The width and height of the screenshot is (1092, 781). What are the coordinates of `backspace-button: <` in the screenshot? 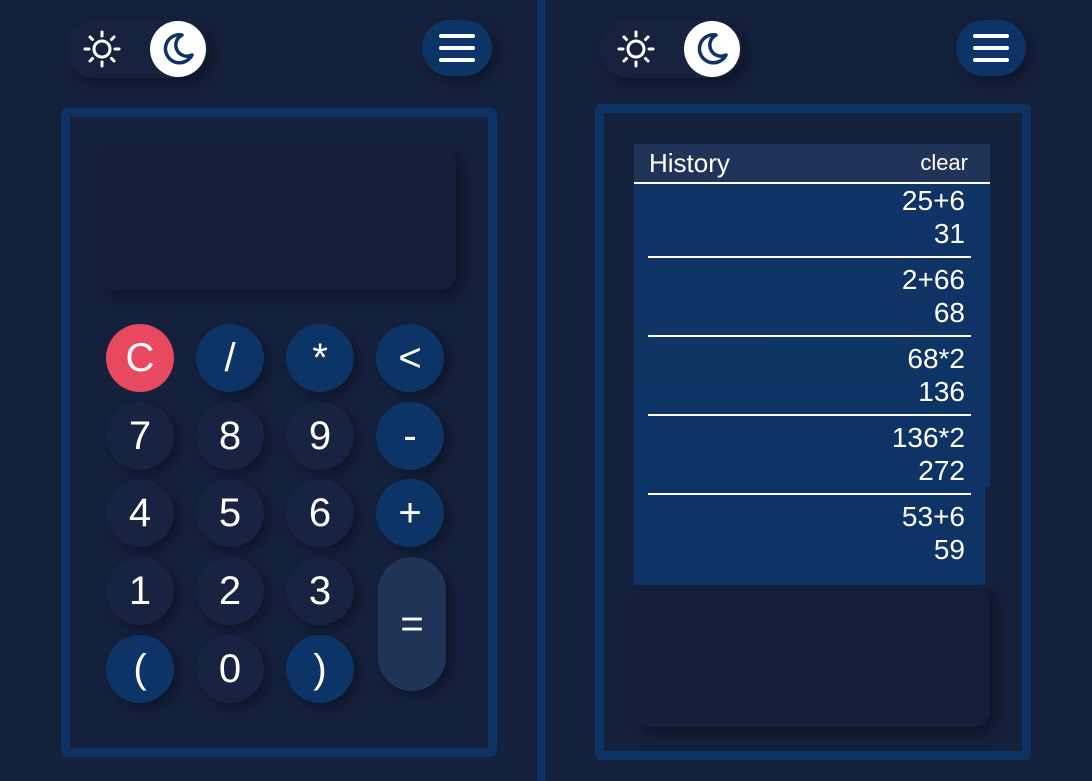 It's located at (410, 358).